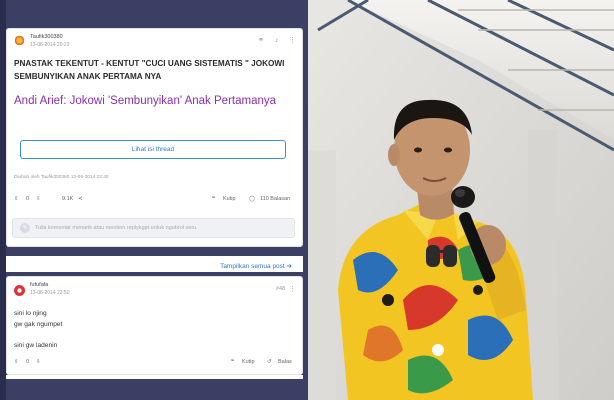 This screenshot has width=614, height=400. What do you see at coordinates (154, 377) in the screenshot?
I see `panel-bottom` at bounding box center [154, 377].